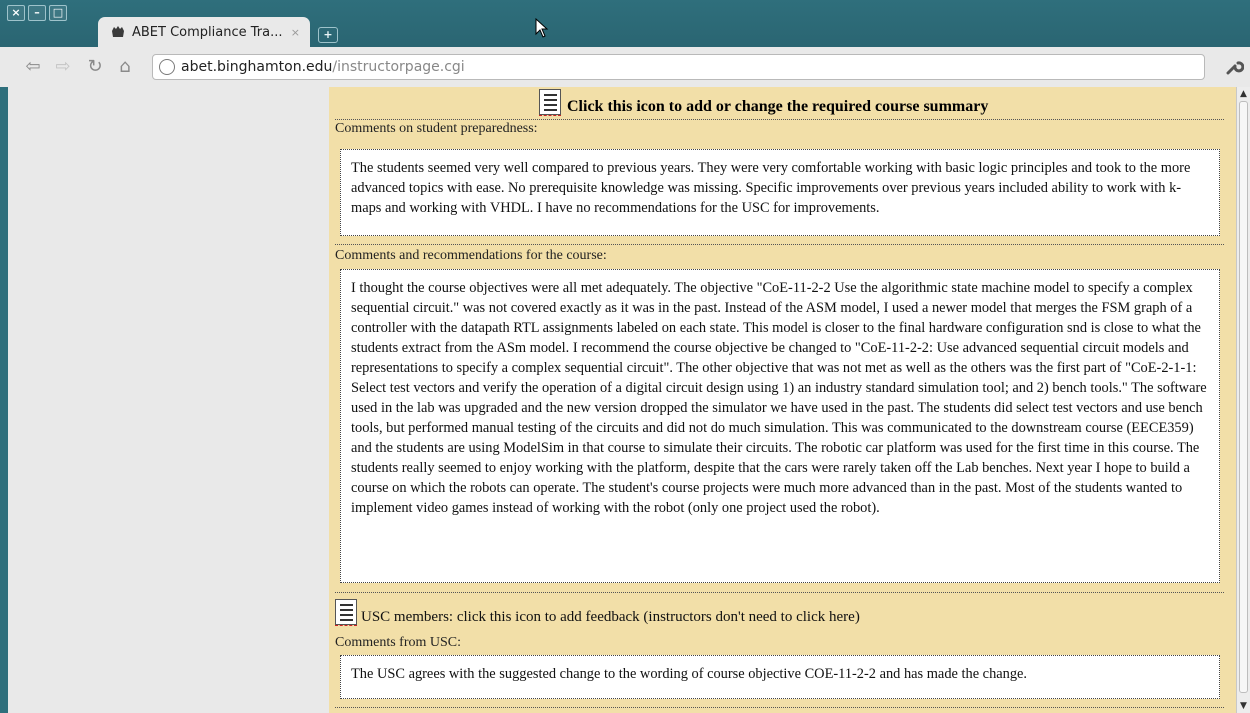  Describe the element at coordinates (16, 13) in the screenshot. I see `close-window-button: ×` at that location.